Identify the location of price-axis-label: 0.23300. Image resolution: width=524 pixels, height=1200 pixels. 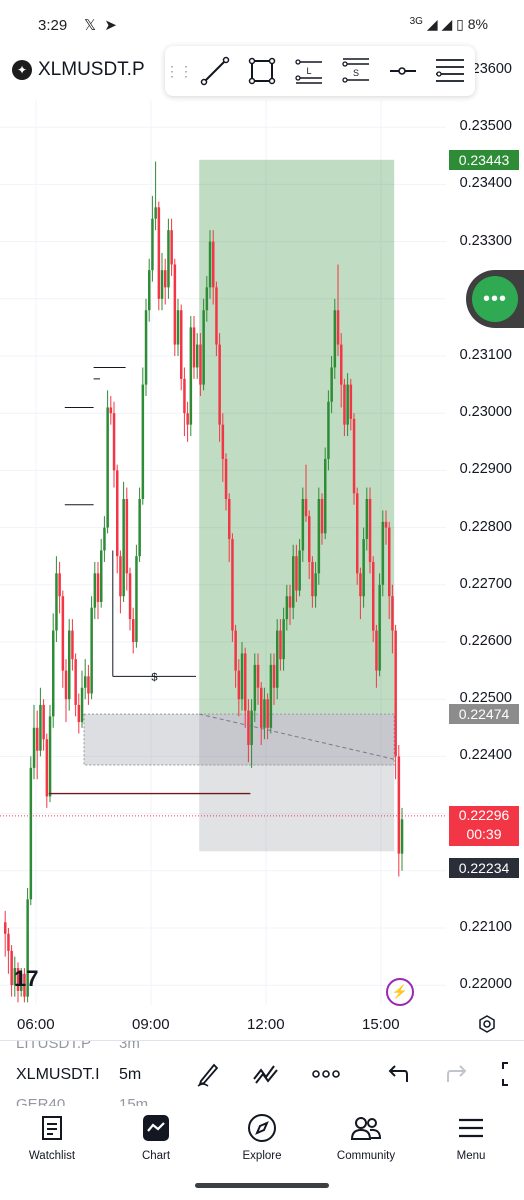
(485, 240).